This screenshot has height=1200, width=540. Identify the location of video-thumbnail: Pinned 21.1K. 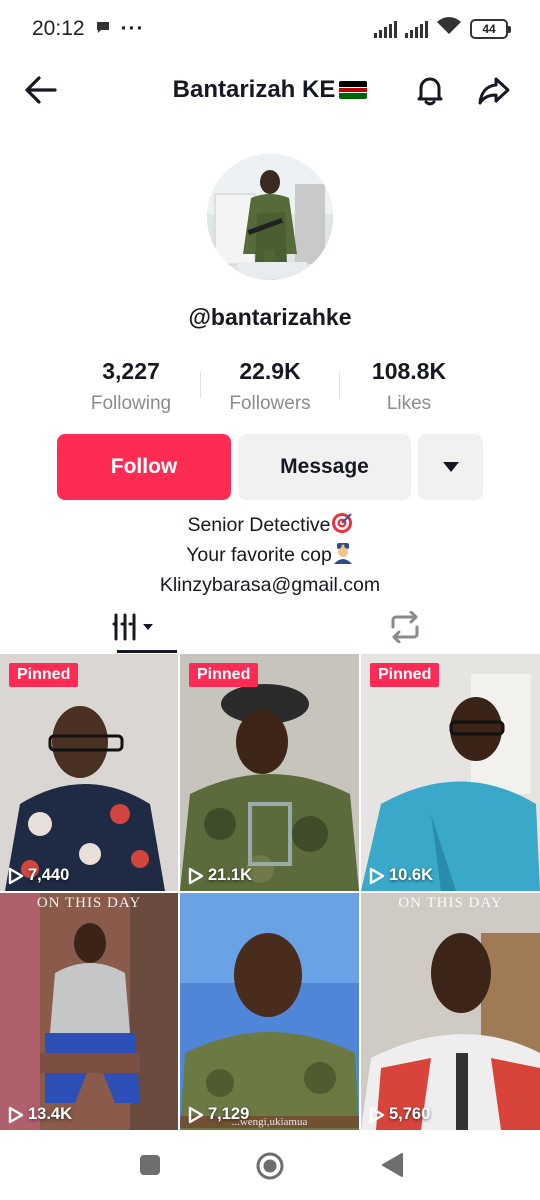
(269, 772).